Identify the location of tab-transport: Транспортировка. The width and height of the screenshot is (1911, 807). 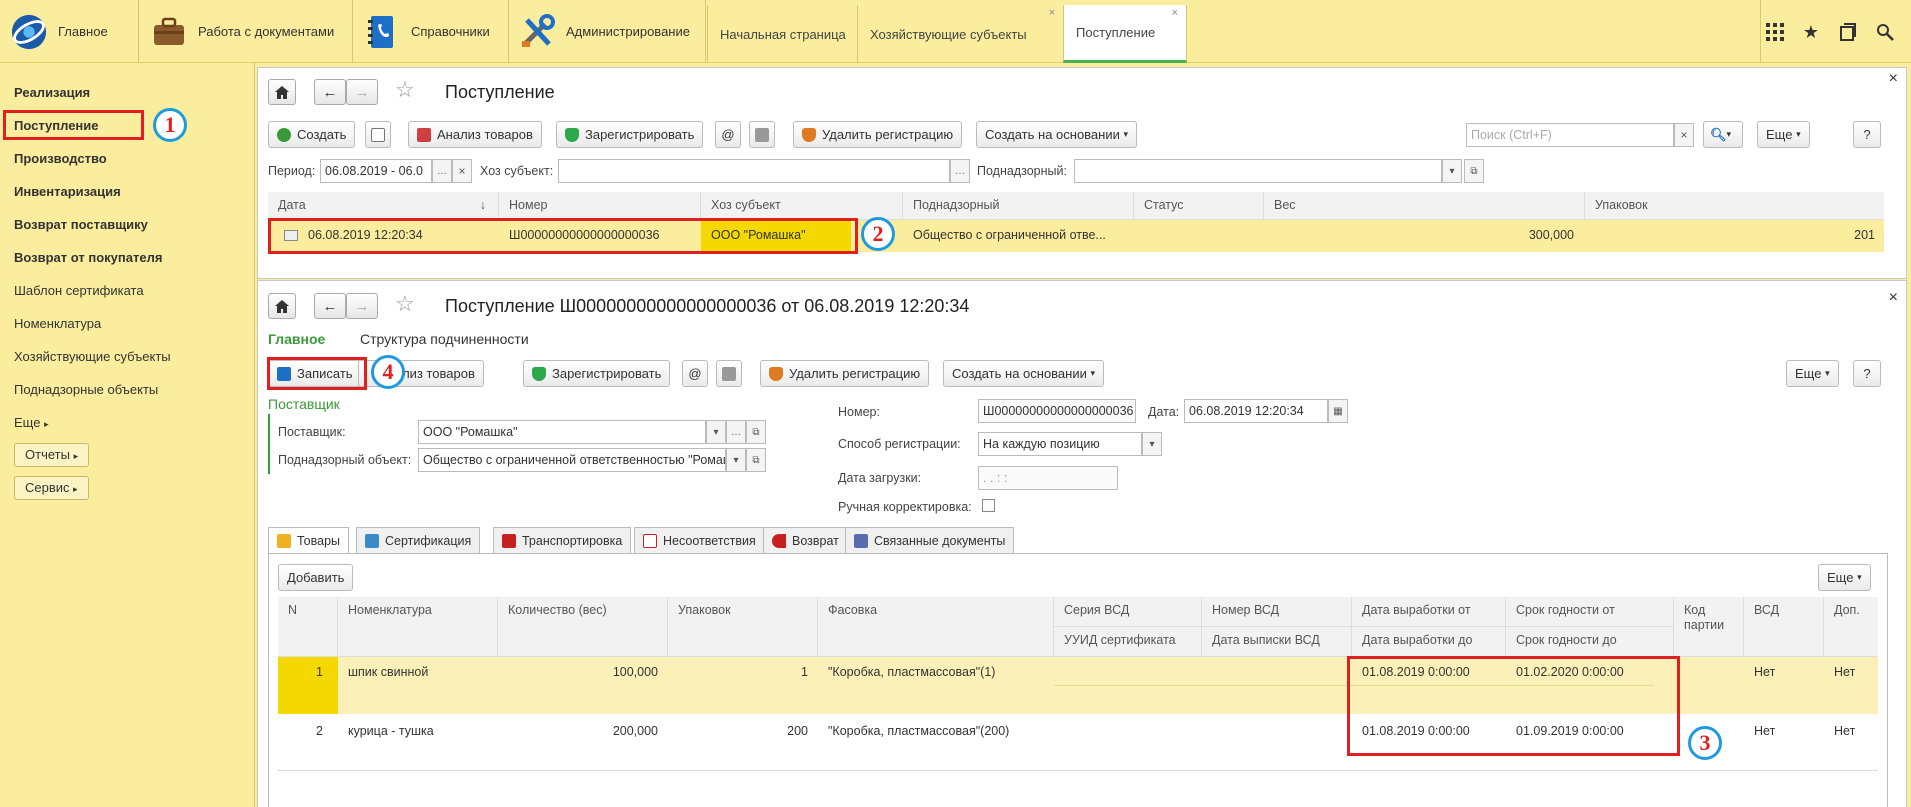
(562, 540).